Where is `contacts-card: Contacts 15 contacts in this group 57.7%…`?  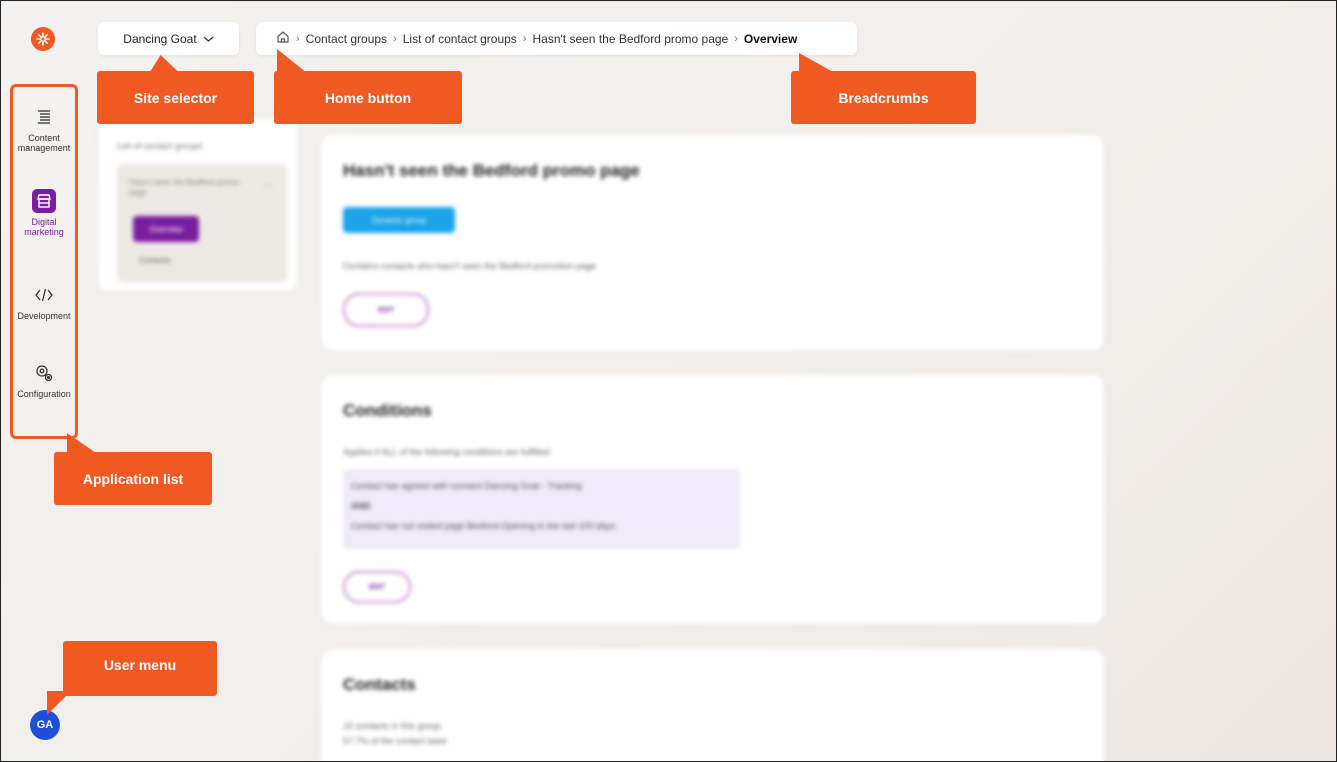 contacts-card: Contacts 15 contacts in this group 57.7%… is located at coordinates (712, 705).